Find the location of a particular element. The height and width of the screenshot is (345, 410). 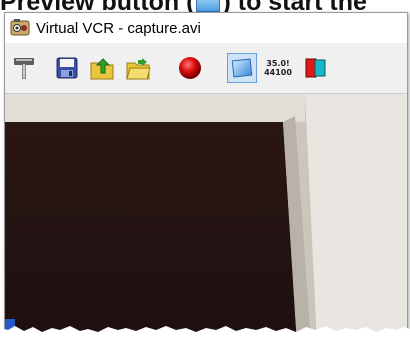

audio-format-line2: 44100 is located at coordinates (278, 72).